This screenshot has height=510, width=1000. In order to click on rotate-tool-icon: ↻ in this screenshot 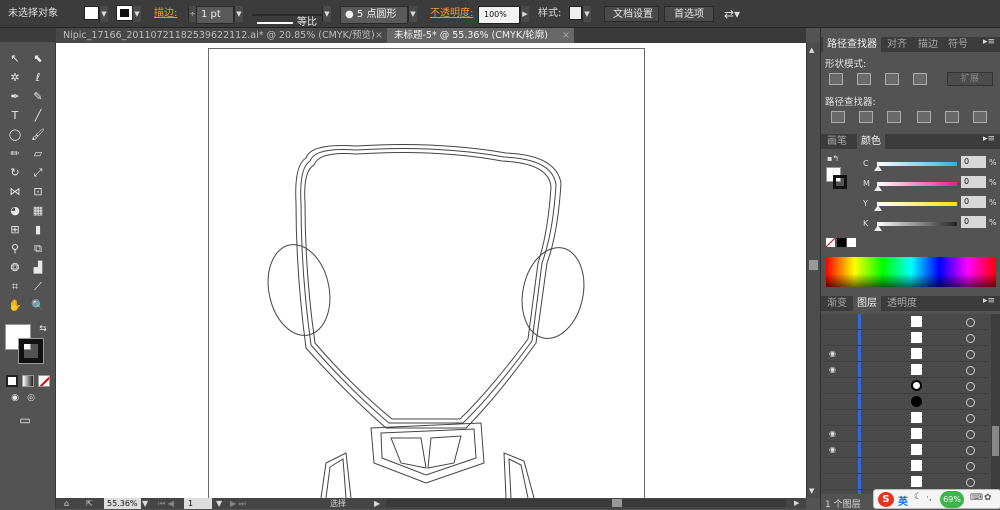, I will do `click(15, 173)`.